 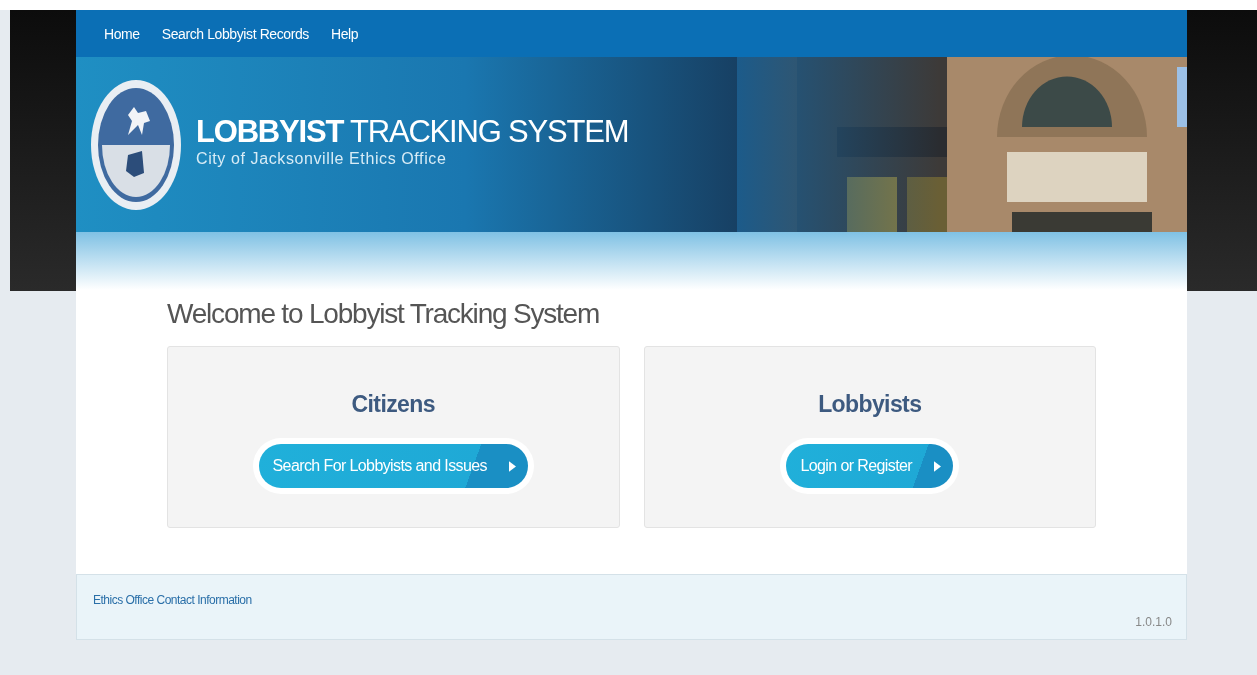 What do you see at coordinates (344, 33) in the screenshot?
I see `nav-link: Help` at bounding box center [344, 33].